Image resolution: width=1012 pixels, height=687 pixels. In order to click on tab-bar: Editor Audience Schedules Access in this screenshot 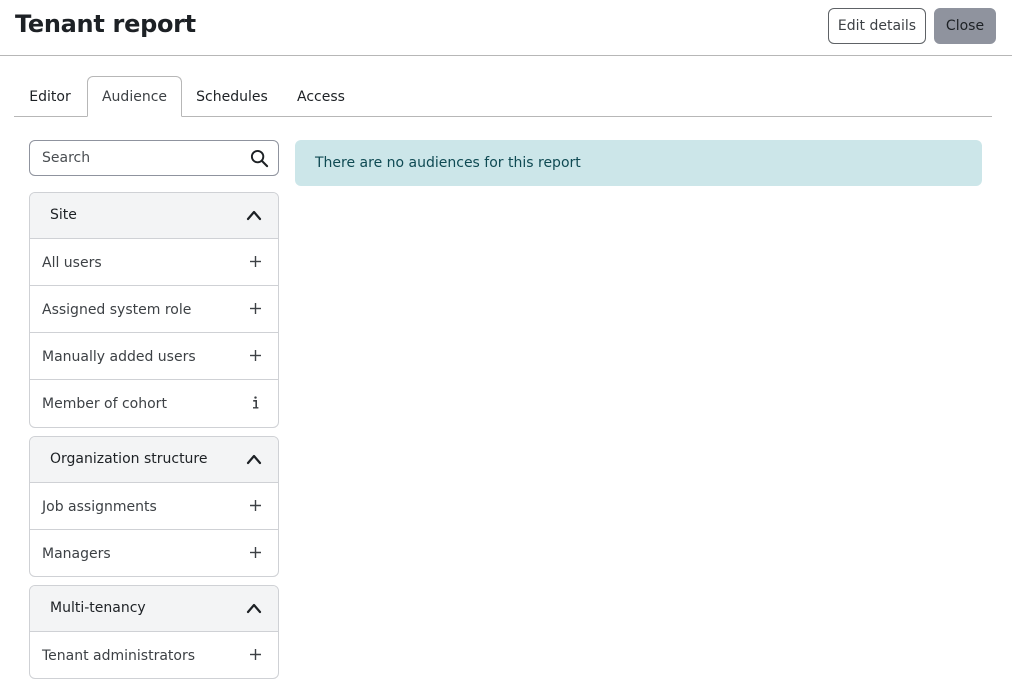, I will do `click(503, 96)`.